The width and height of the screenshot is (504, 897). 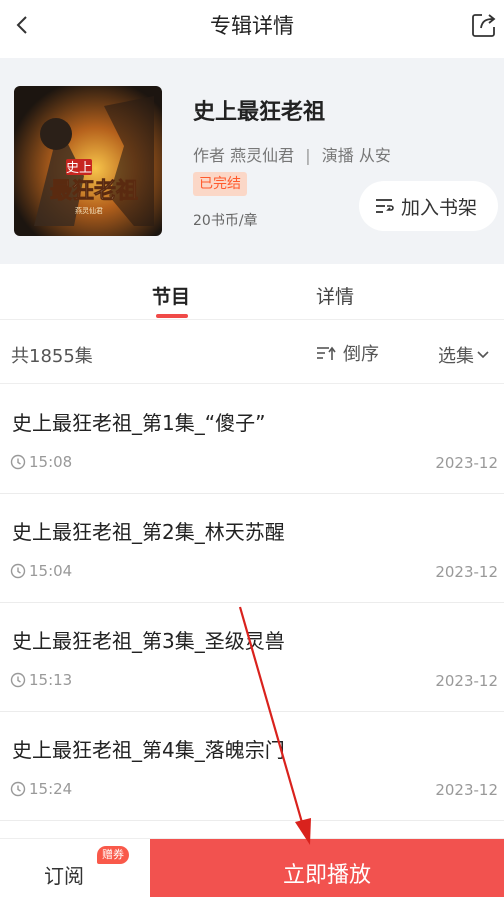 What do you see at coordinates (385, 206) in the screenshot?
I see `bookshelf-icon` at bounding box center [385, 206].